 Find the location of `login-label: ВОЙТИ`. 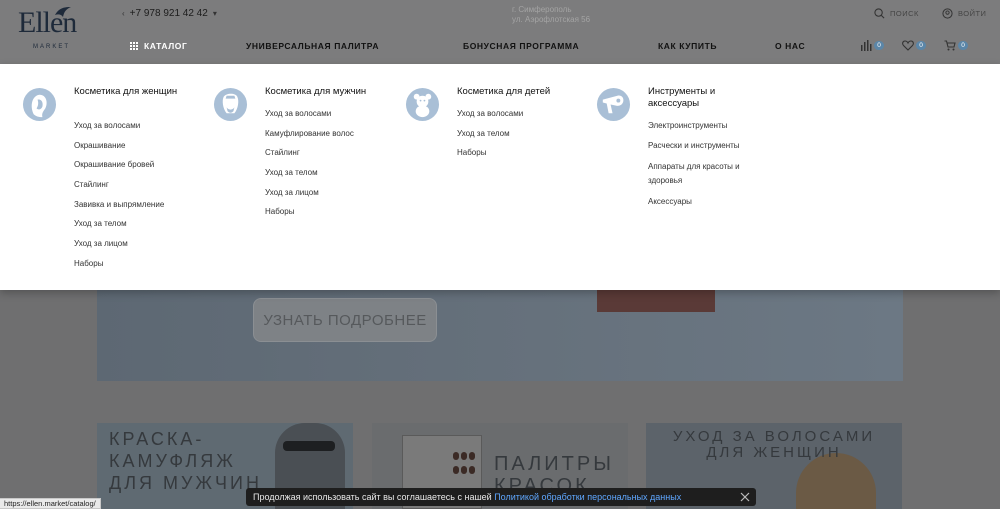

login-label: ВОЙТИ is located at coordinates (972, 13).